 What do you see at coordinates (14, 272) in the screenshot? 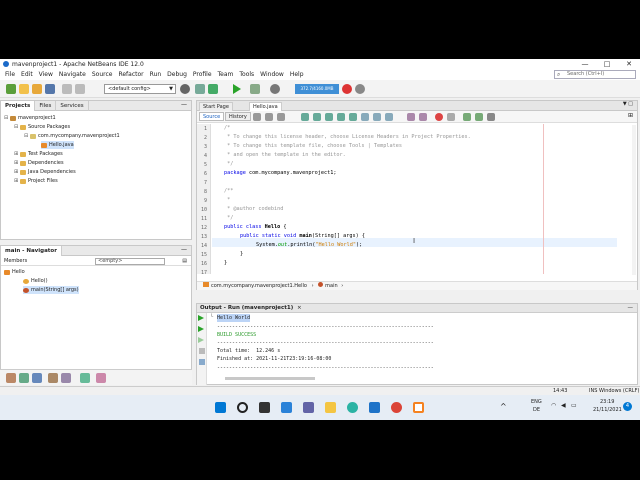
I see `nav-item-class: Hello` at bounding box center [14, 272].